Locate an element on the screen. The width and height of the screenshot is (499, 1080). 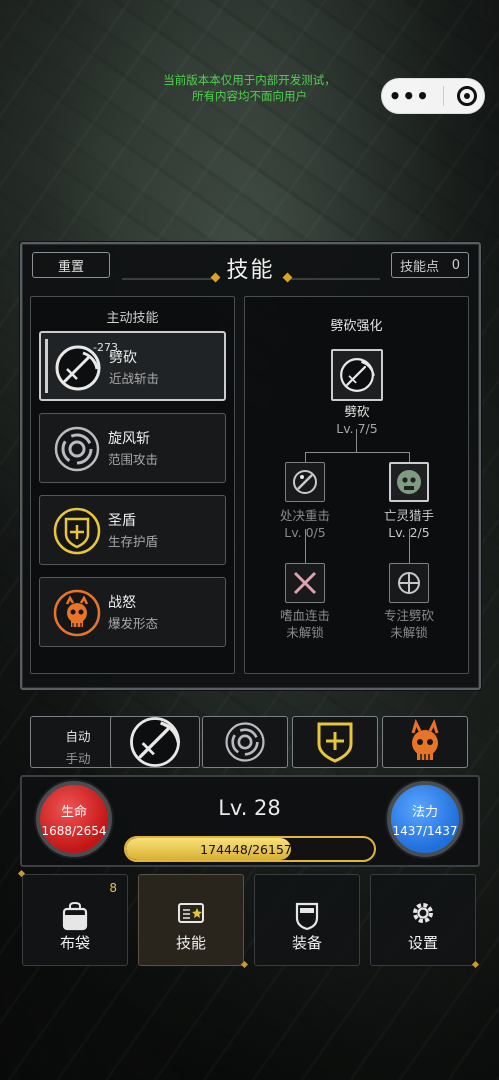
nav-label: 技能 is located at coordinates (190, 943).